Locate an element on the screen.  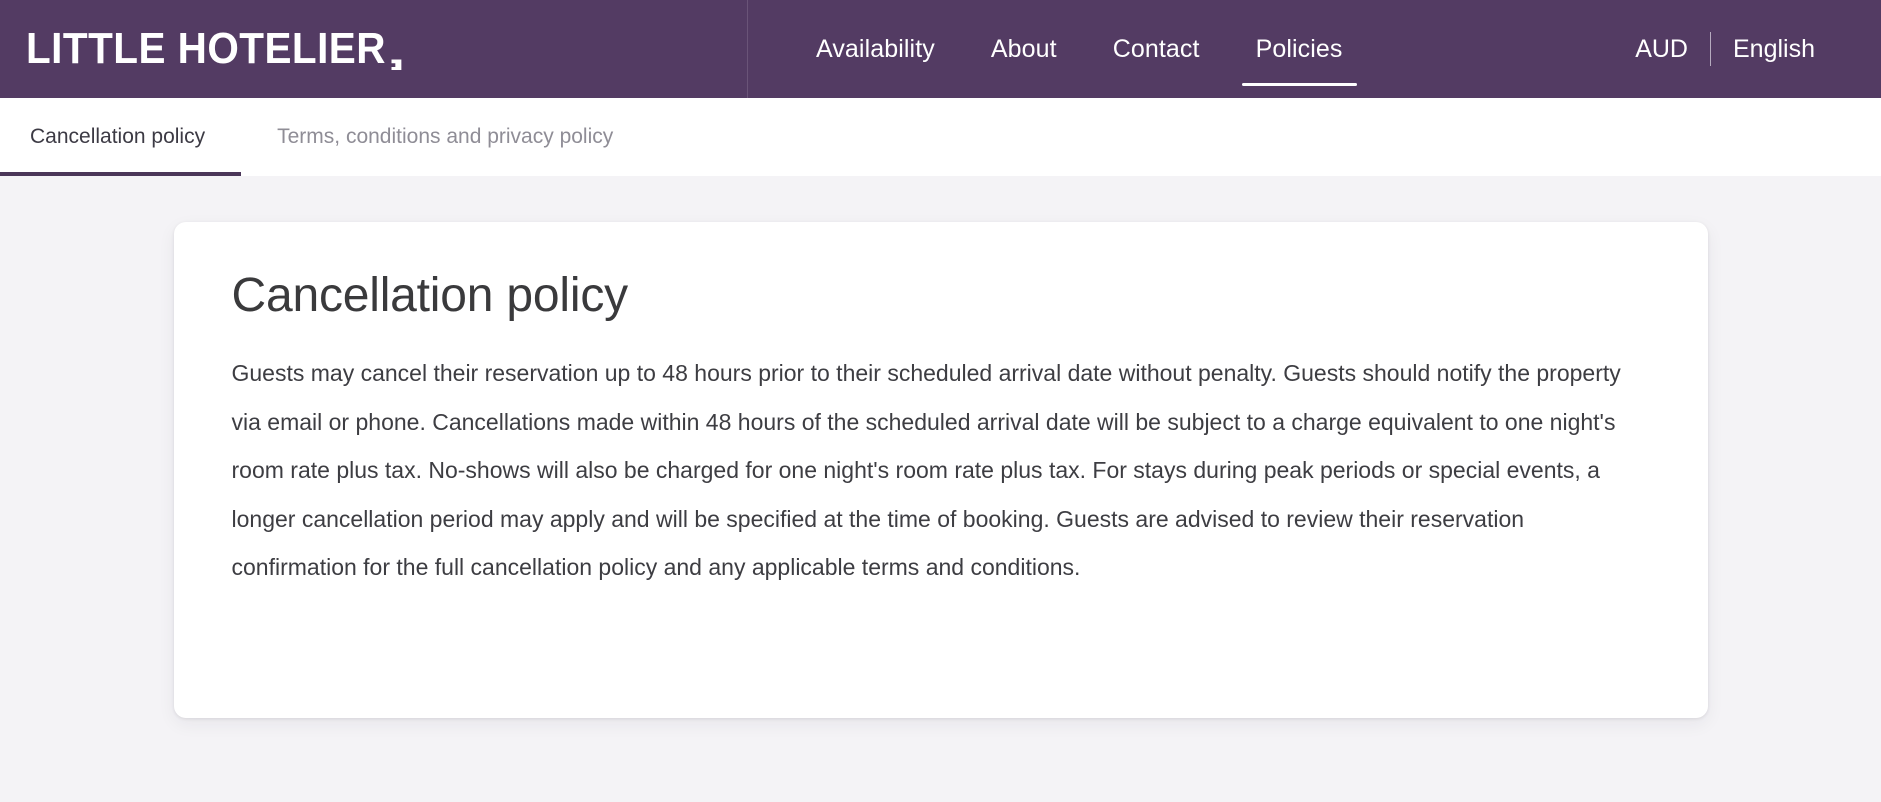
logo-text: LITTLE HOTELIER is located at coordinates (206, 48).